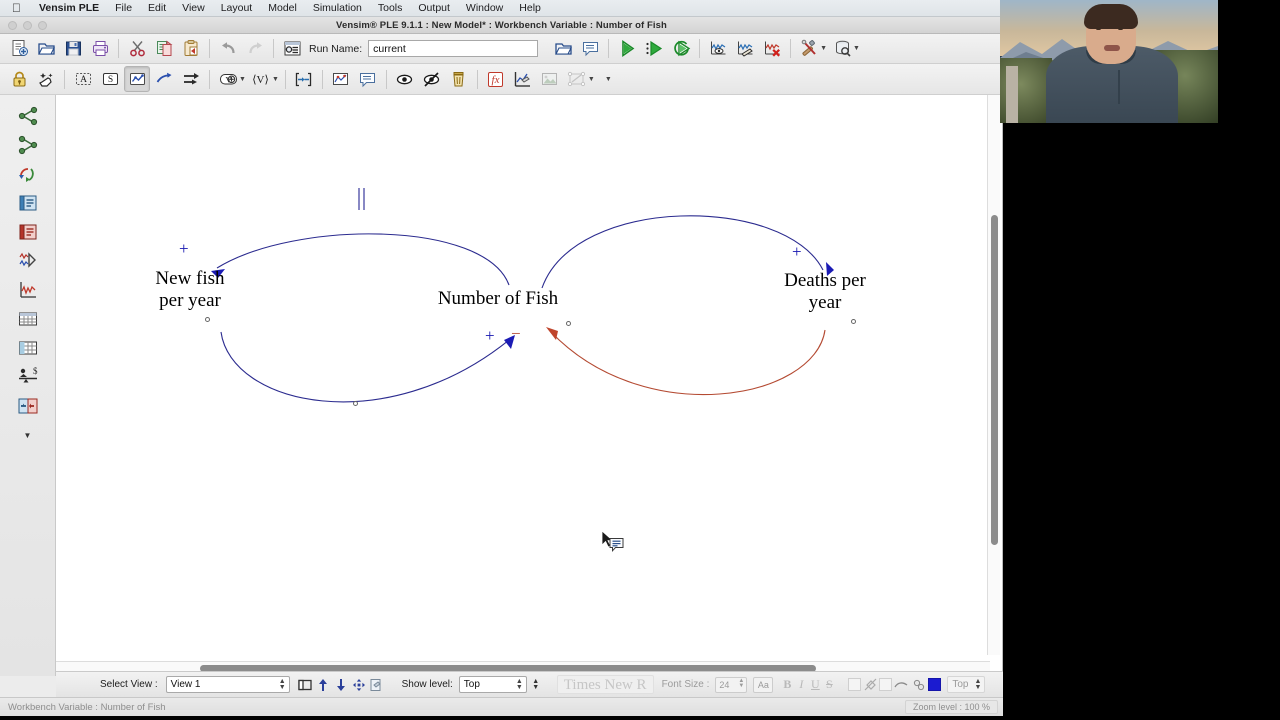 The image size is (1280, 720). Describe the element at coordinates (46, 49) in the screenshot. I see `open-model-button` at that location.